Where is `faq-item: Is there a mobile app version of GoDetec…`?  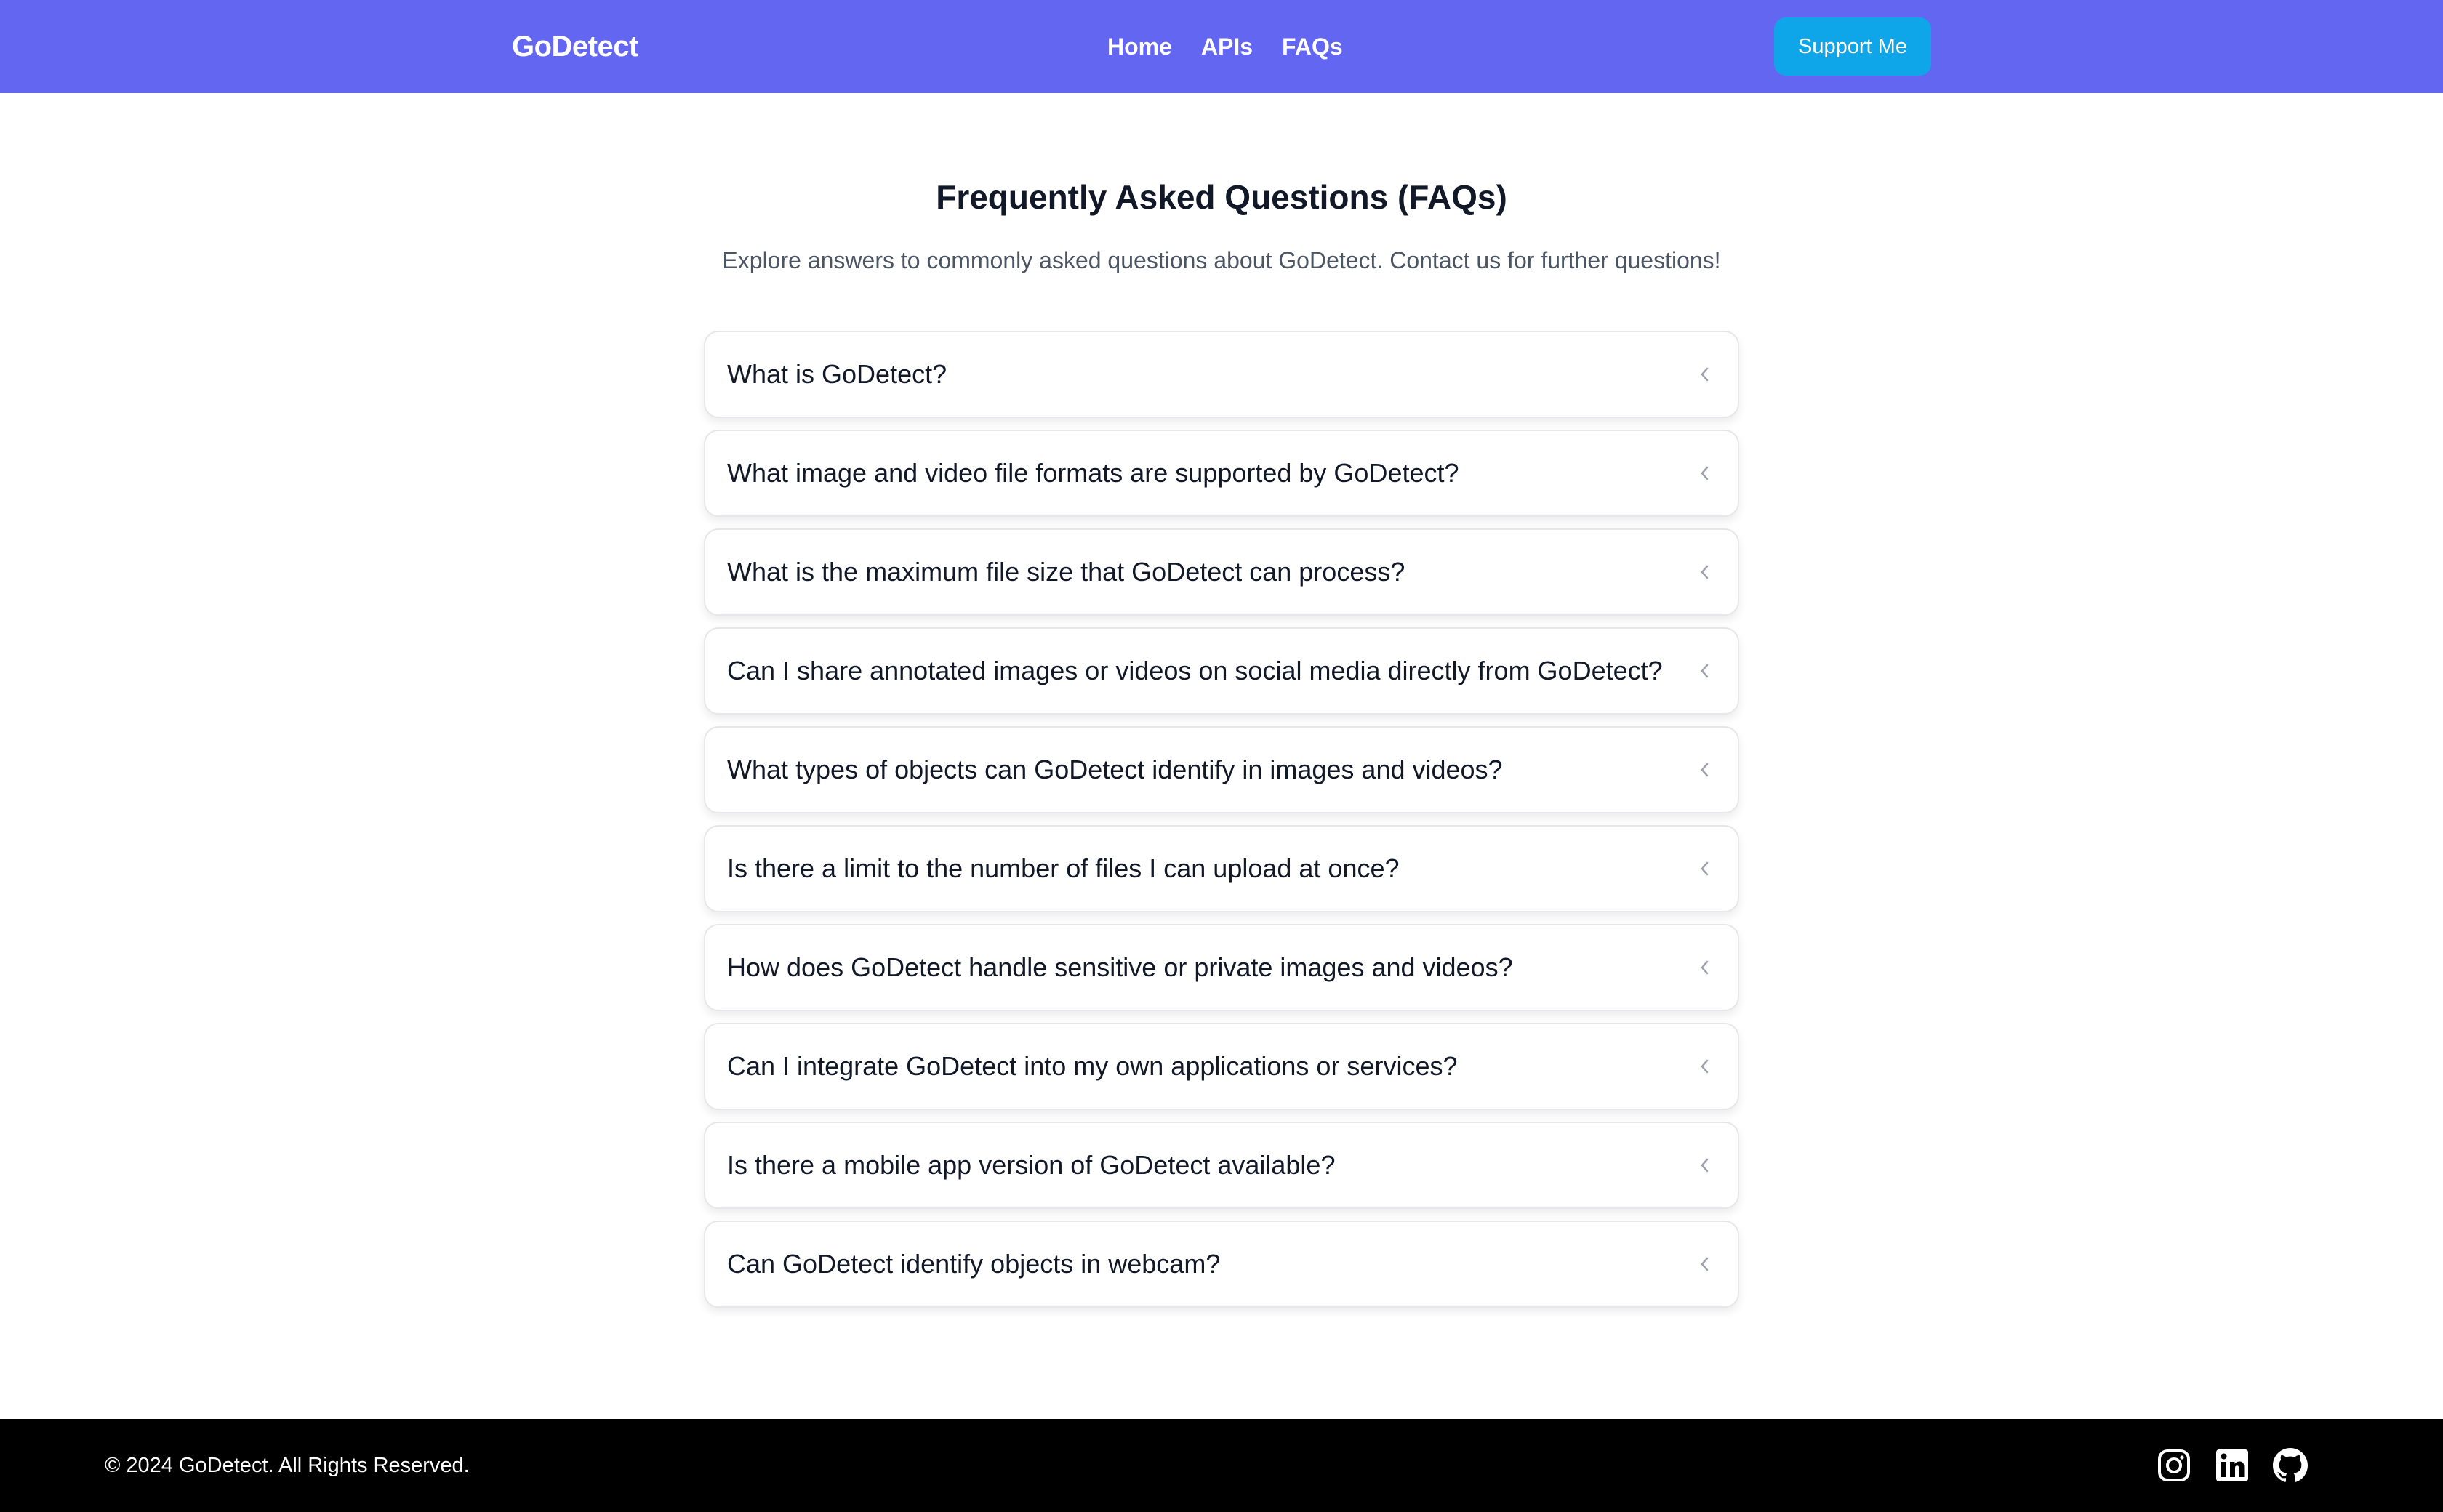 faq-item: Is there a mobile app version of GoDetec… is located at coordinates (1221, 1165).